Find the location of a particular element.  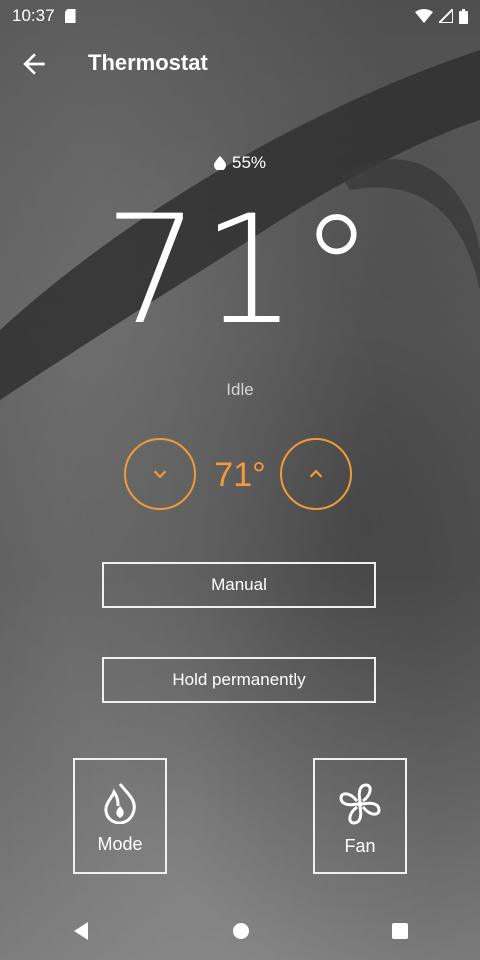

mode-label: Mode is located at coordinates (120, 844).